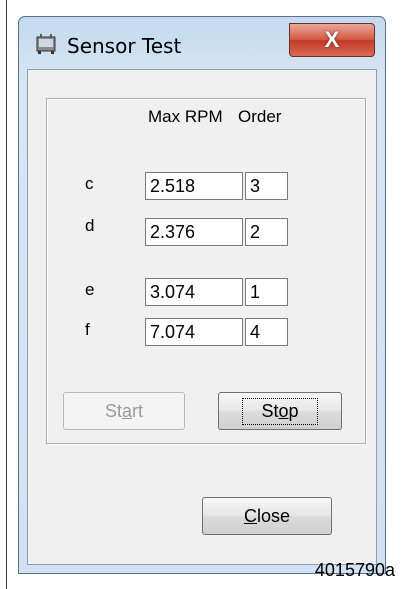 This screenshot has height=589, width=409. I want to click on stop-button-label: Stop, so click(280, 411).